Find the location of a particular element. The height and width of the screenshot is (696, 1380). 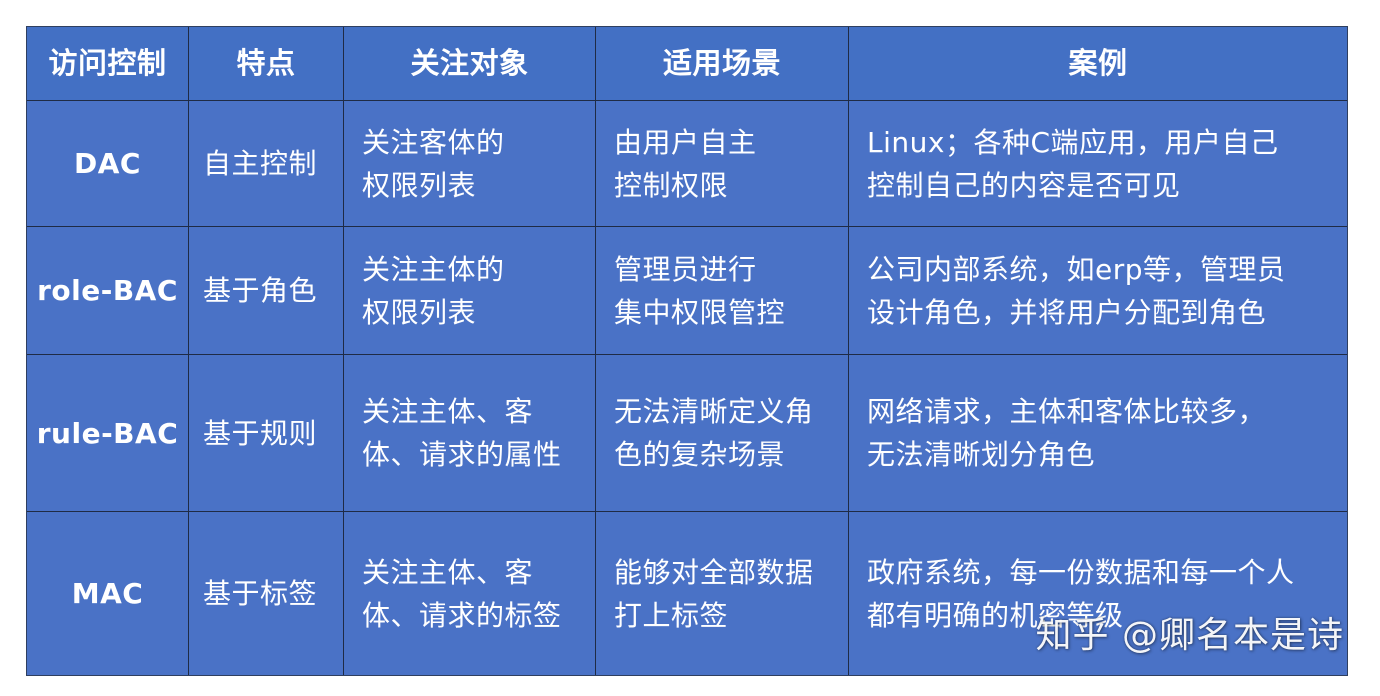

row-dac-name: DAC is located at coordinates (107, 163).